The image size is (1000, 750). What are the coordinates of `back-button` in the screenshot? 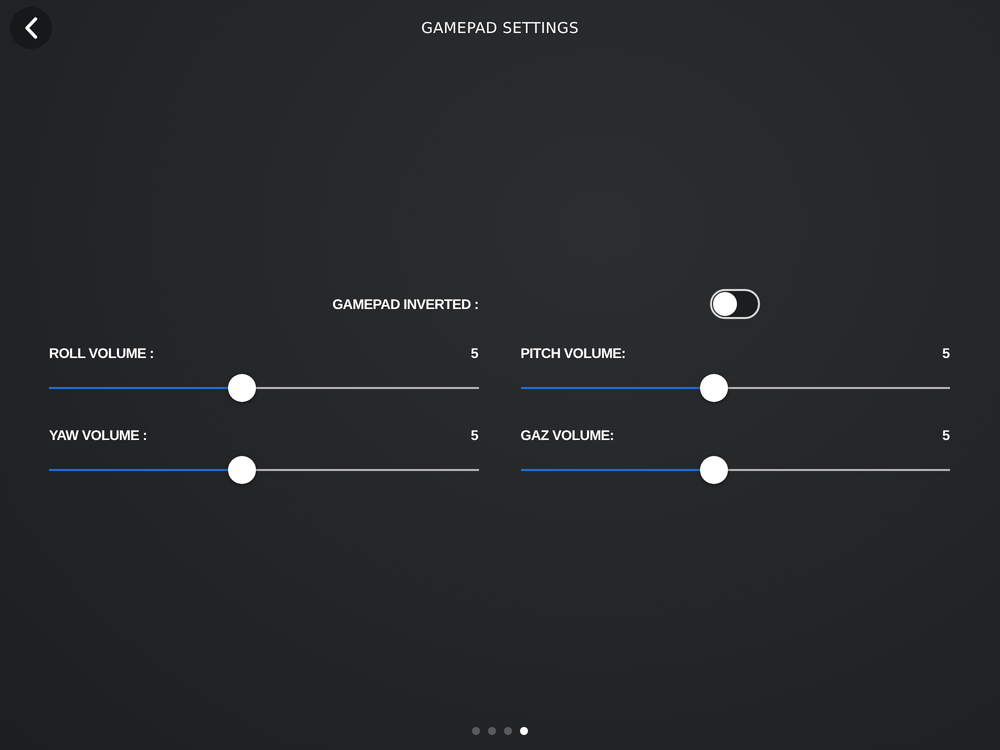 It's located at (31, 28).